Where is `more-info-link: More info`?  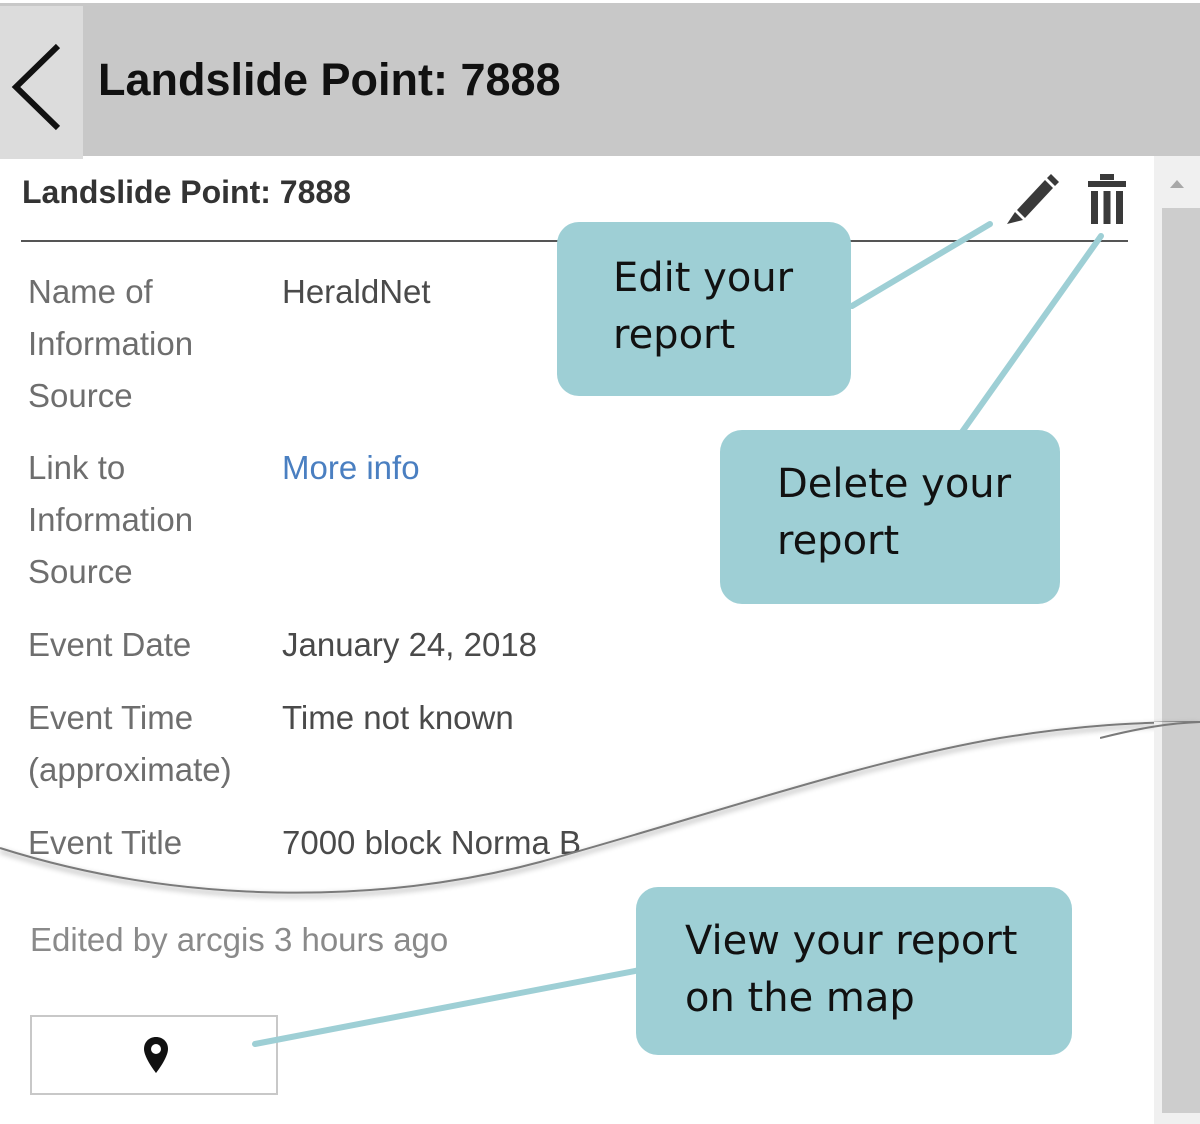
more-info-link: More info is located at coordinates (351, 468).